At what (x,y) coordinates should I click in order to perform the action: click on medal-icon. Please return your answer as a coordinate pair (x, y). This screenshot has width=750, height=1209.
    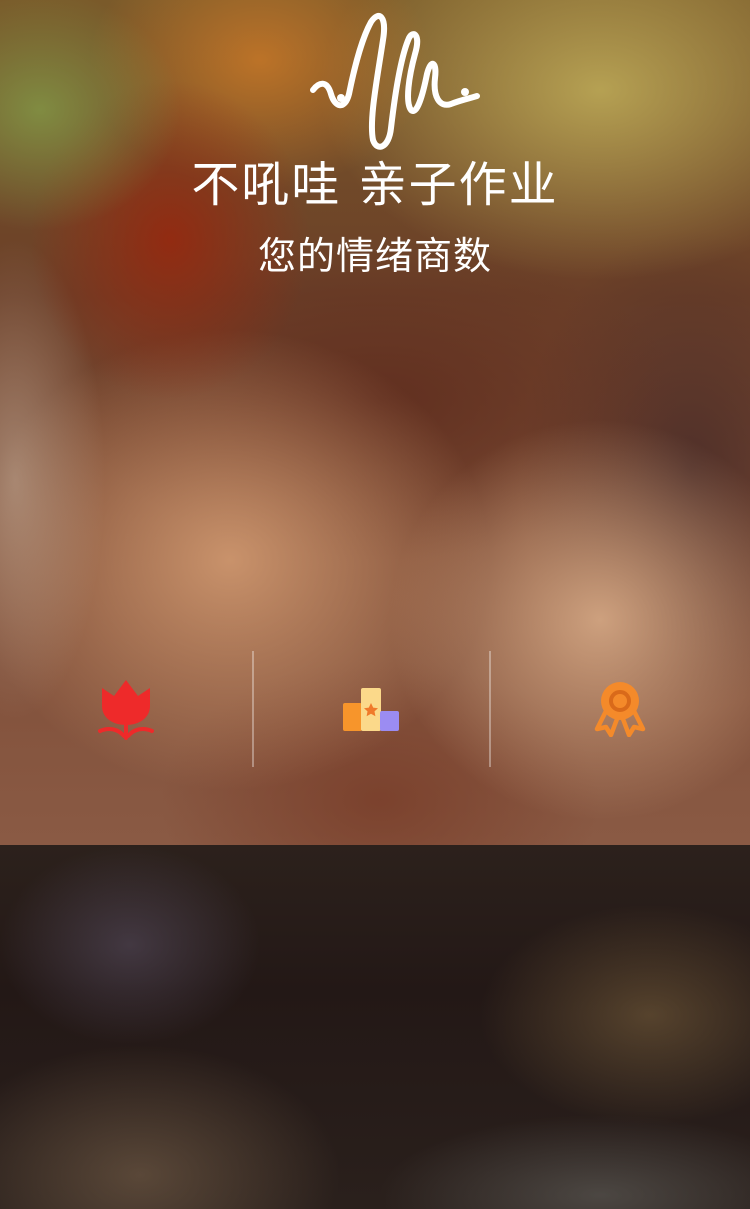
    Looking at the image, I should click on (620, 709).